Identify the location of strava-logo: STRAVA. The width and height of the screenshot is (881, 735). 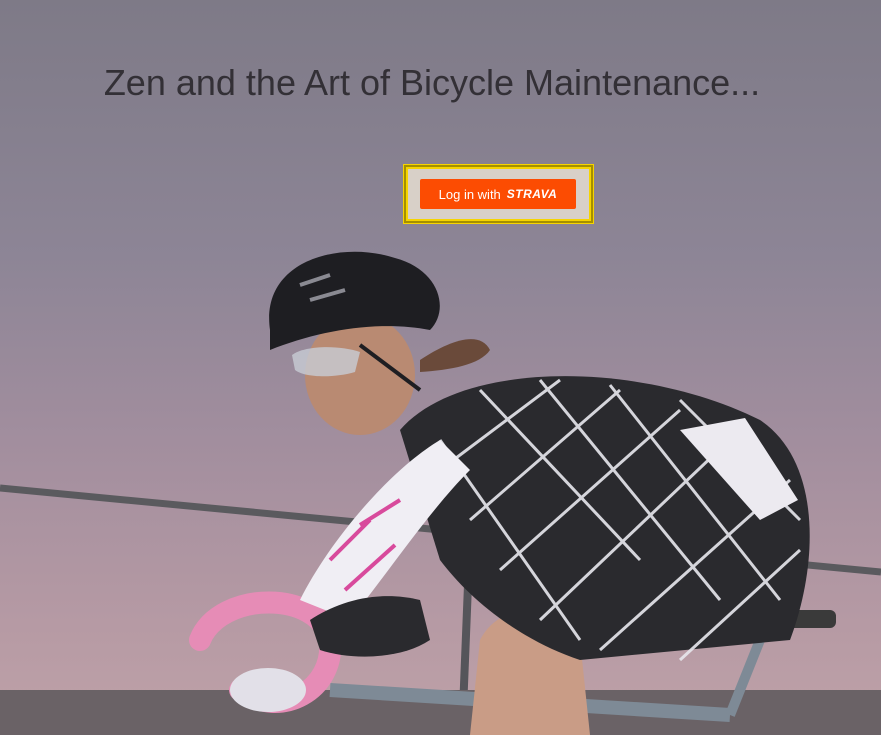
(532, 194).